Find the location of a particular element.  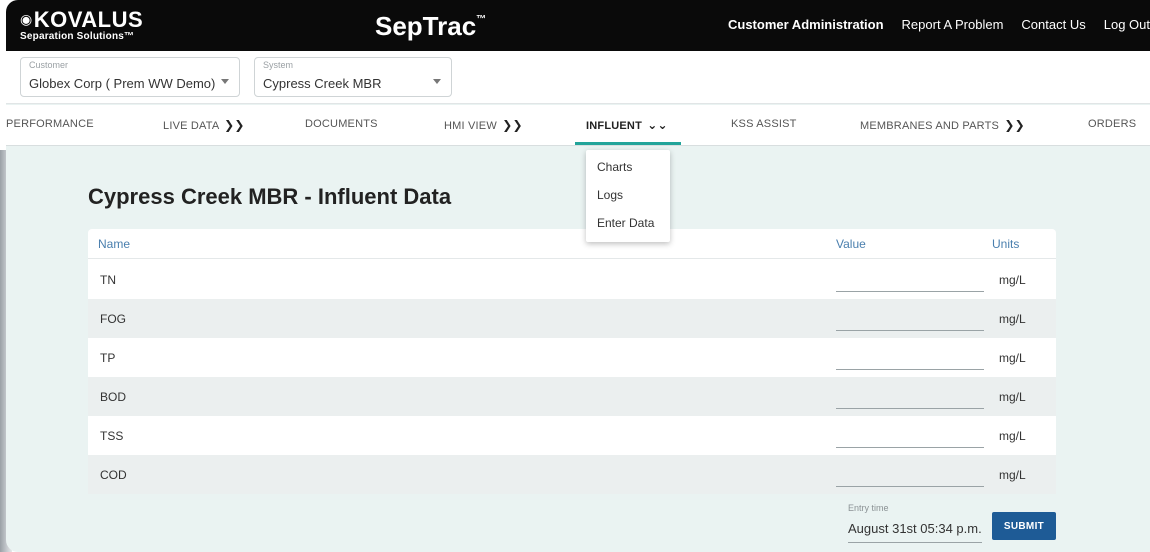

logo-mark-icon: ◉ is located at coordinates (26, 19).